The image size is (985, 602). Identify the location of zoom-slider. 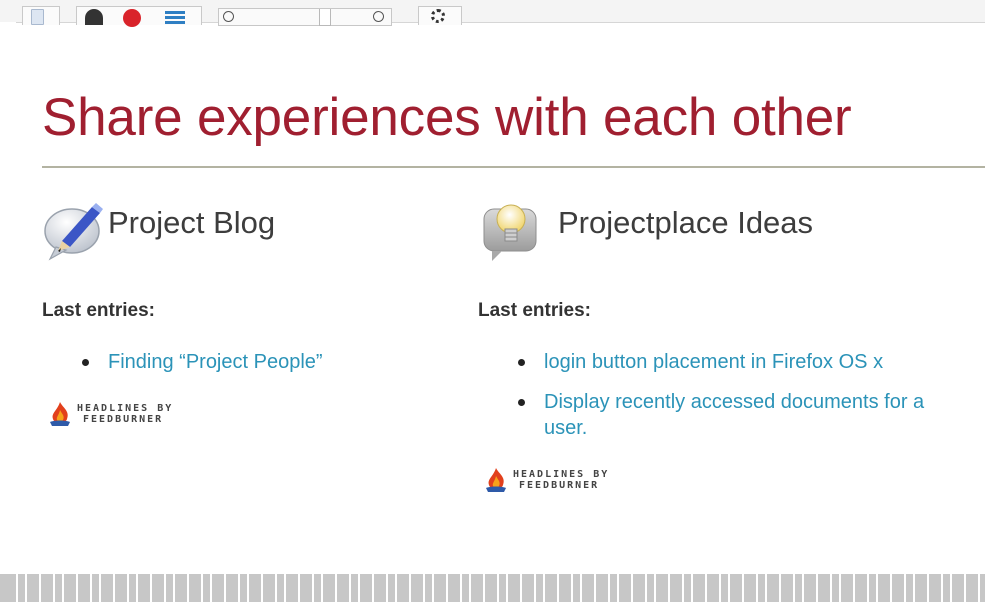
(305, 17).